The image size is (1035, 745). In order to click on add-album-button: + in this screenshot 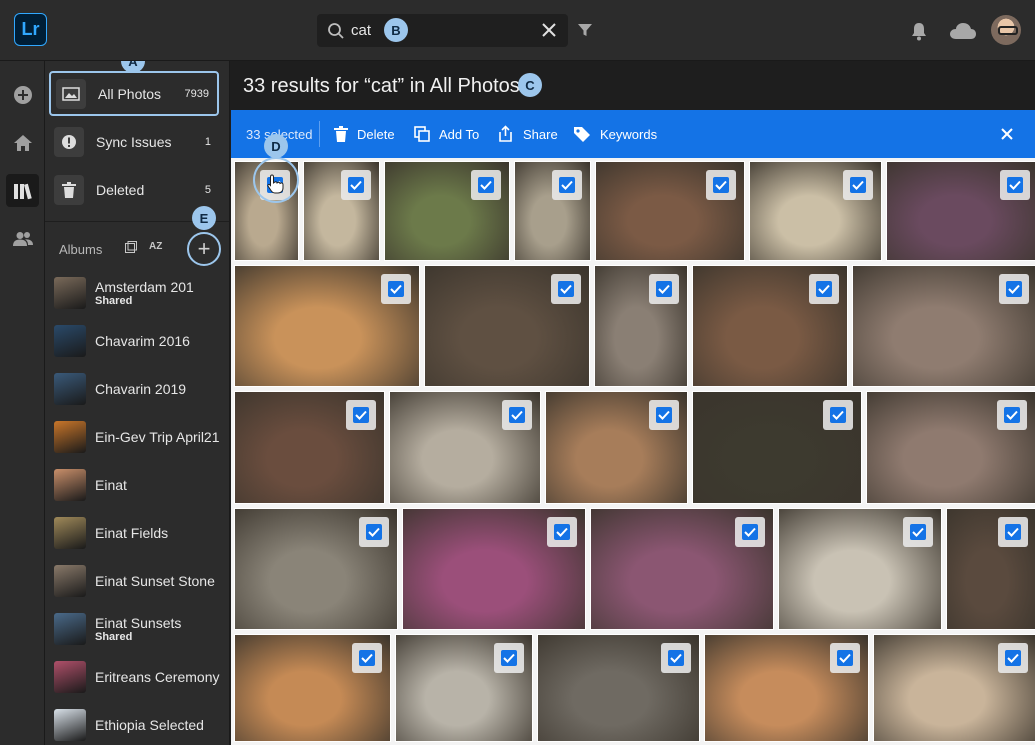, I will do `click(204, 249)`.